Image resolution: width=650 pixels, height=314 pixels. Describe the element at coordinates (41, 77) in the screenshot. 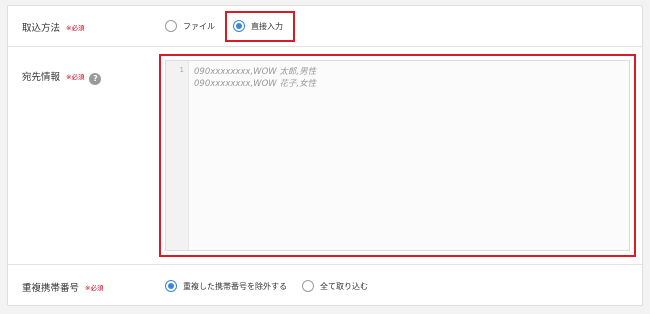

I see `destination-label-text: 宛先情報` at that location.